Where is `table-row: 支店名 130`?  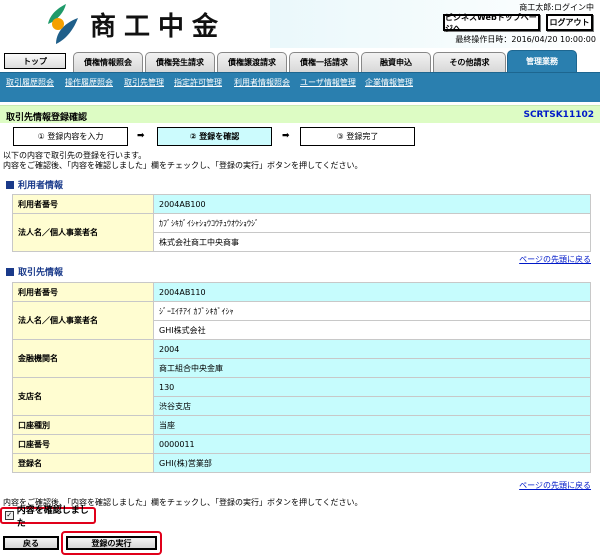
table-row: 支店名 130 is located at coordinates (301, 396).